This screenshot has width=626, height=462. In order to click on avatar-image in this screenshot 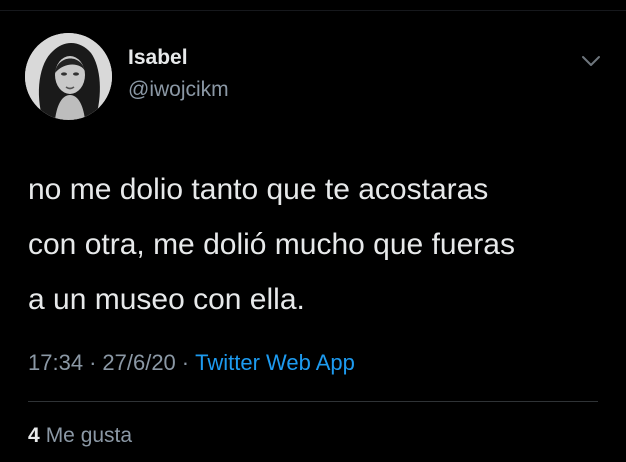, I will do `click(68, 76)`.